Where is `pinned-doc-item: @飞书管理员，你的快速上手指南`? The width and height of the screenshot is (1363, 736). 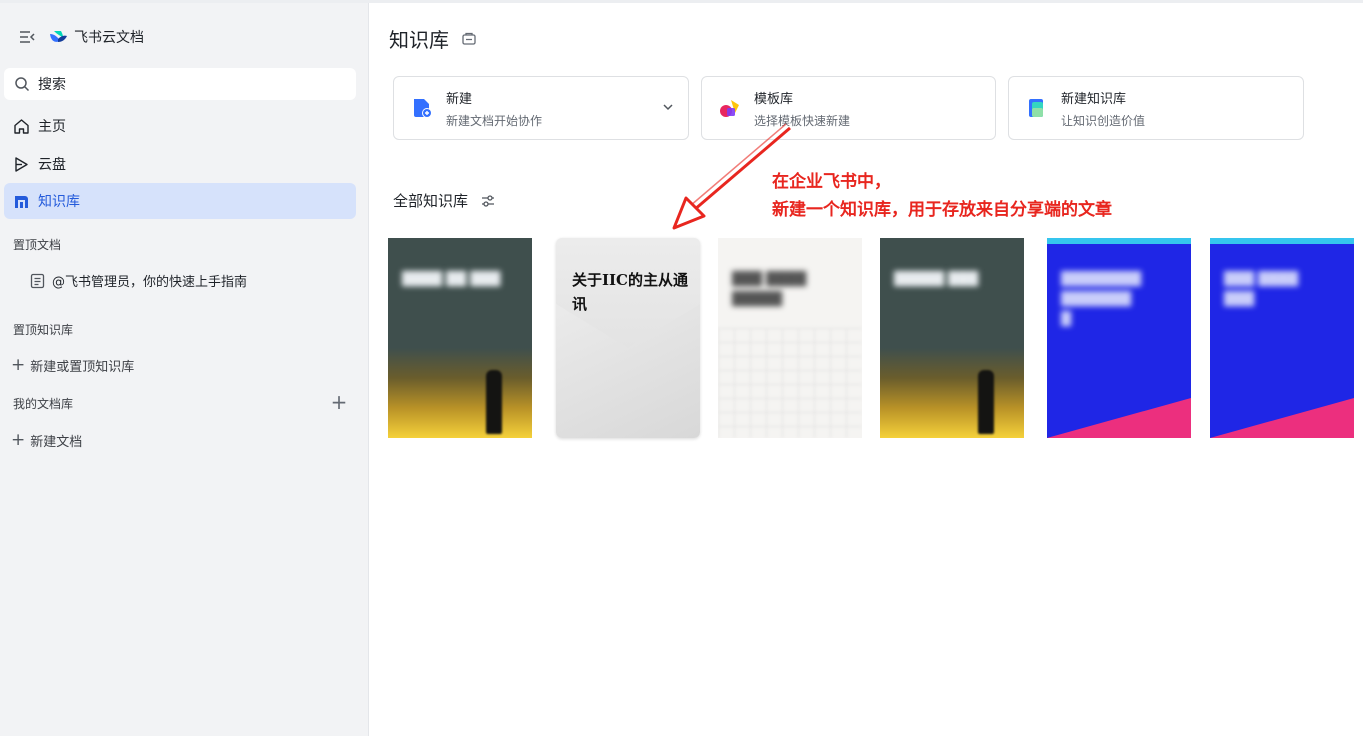
pinned-doc-item: @飞书管理员，你的快速上手指南 is located at coordinates (138, 280).